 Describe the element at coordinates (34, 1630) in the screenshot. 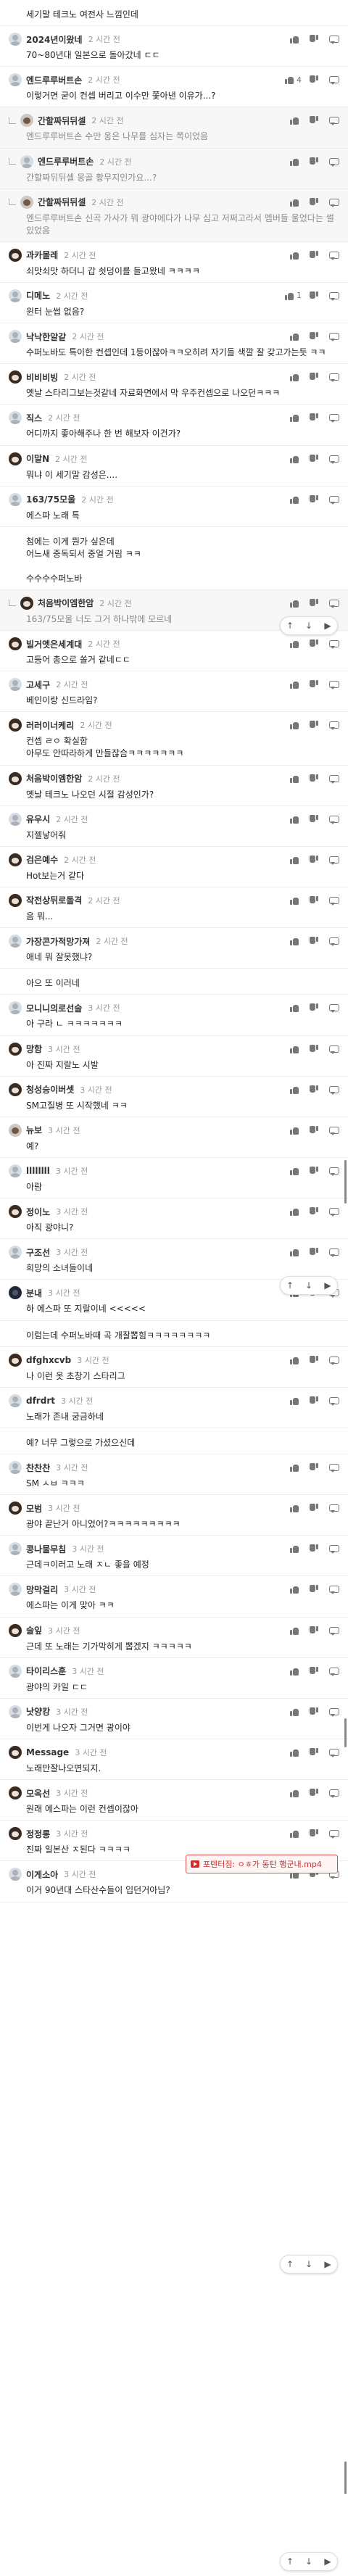

I see `comment-author: 술잎` at that location.